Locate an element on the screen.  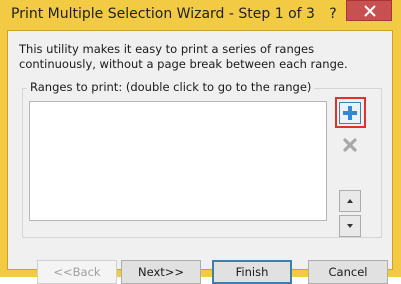
finish-button: Finish is located at coordinates (252, 272).